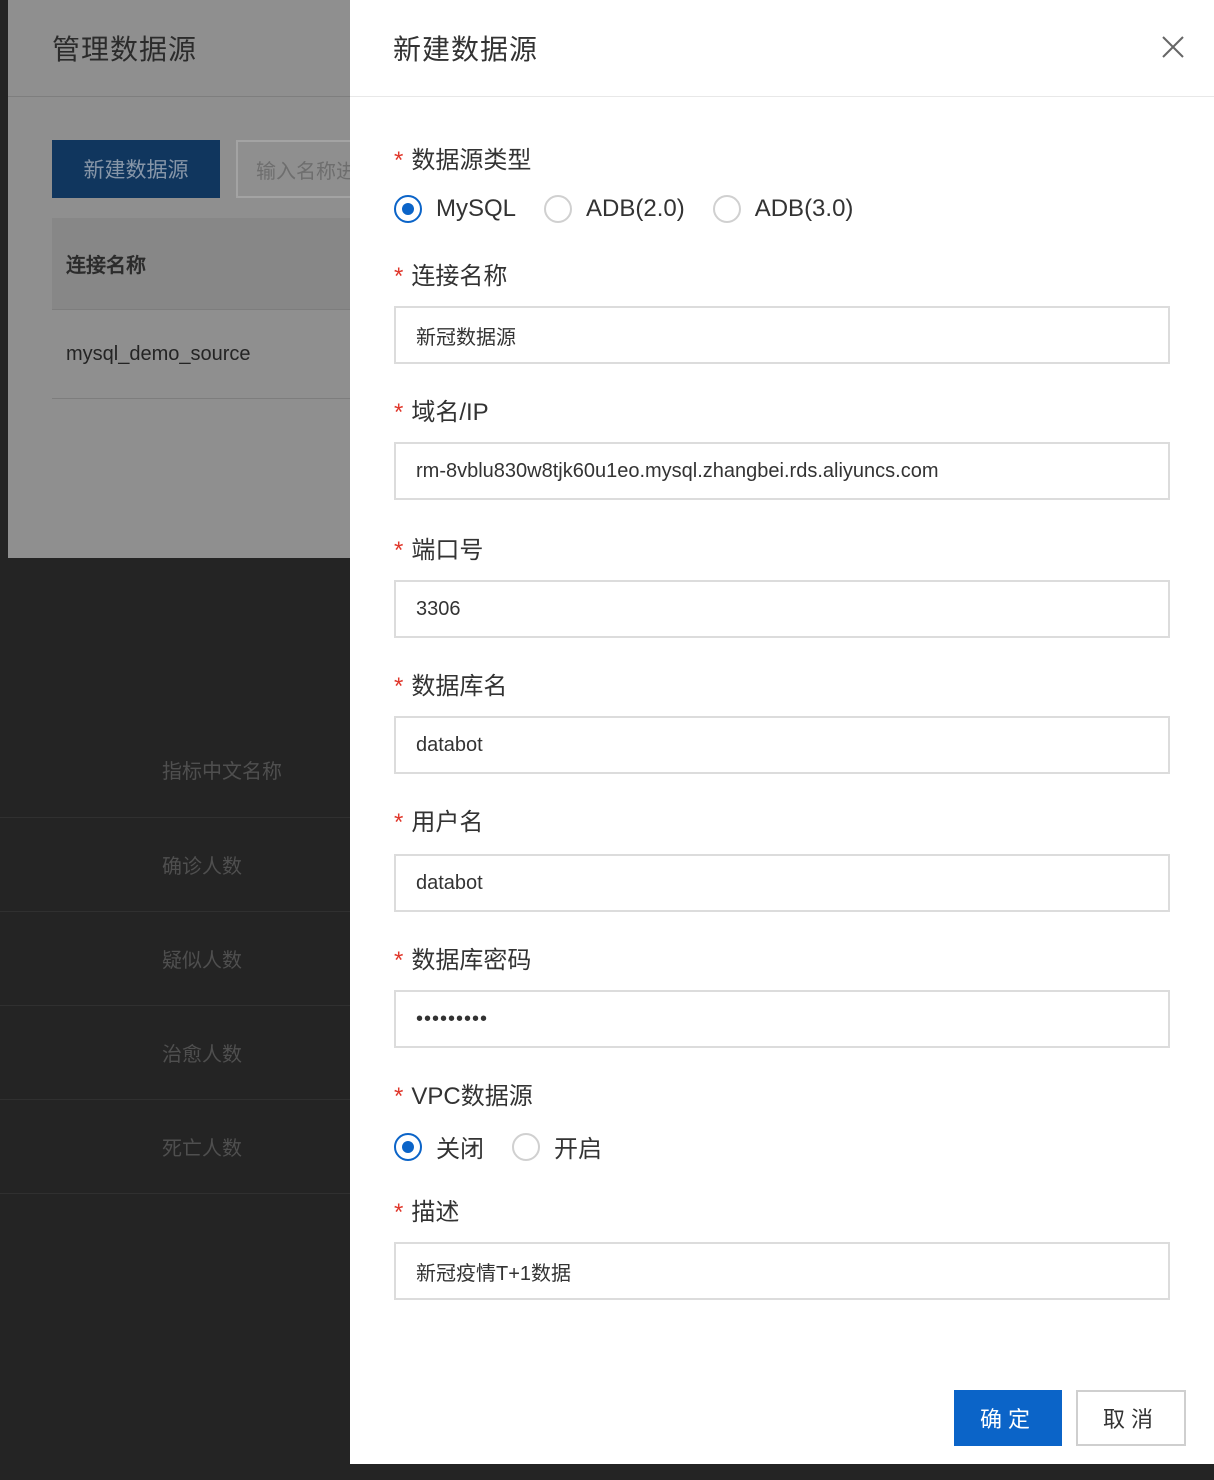 This screenshot has height=1480, width=1214. I want to click on bg-metric-row: 治愈人数, so click(175, 1053).